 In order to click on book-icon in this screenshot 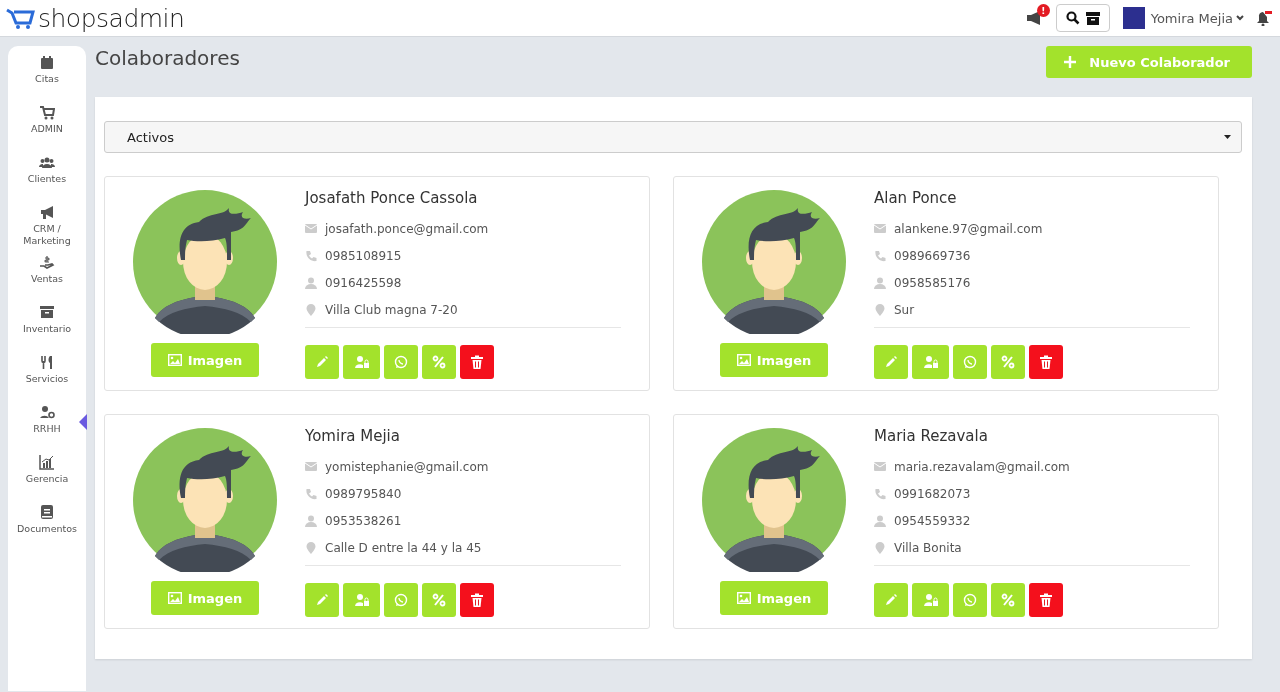, I will do `click(47, 512)`.